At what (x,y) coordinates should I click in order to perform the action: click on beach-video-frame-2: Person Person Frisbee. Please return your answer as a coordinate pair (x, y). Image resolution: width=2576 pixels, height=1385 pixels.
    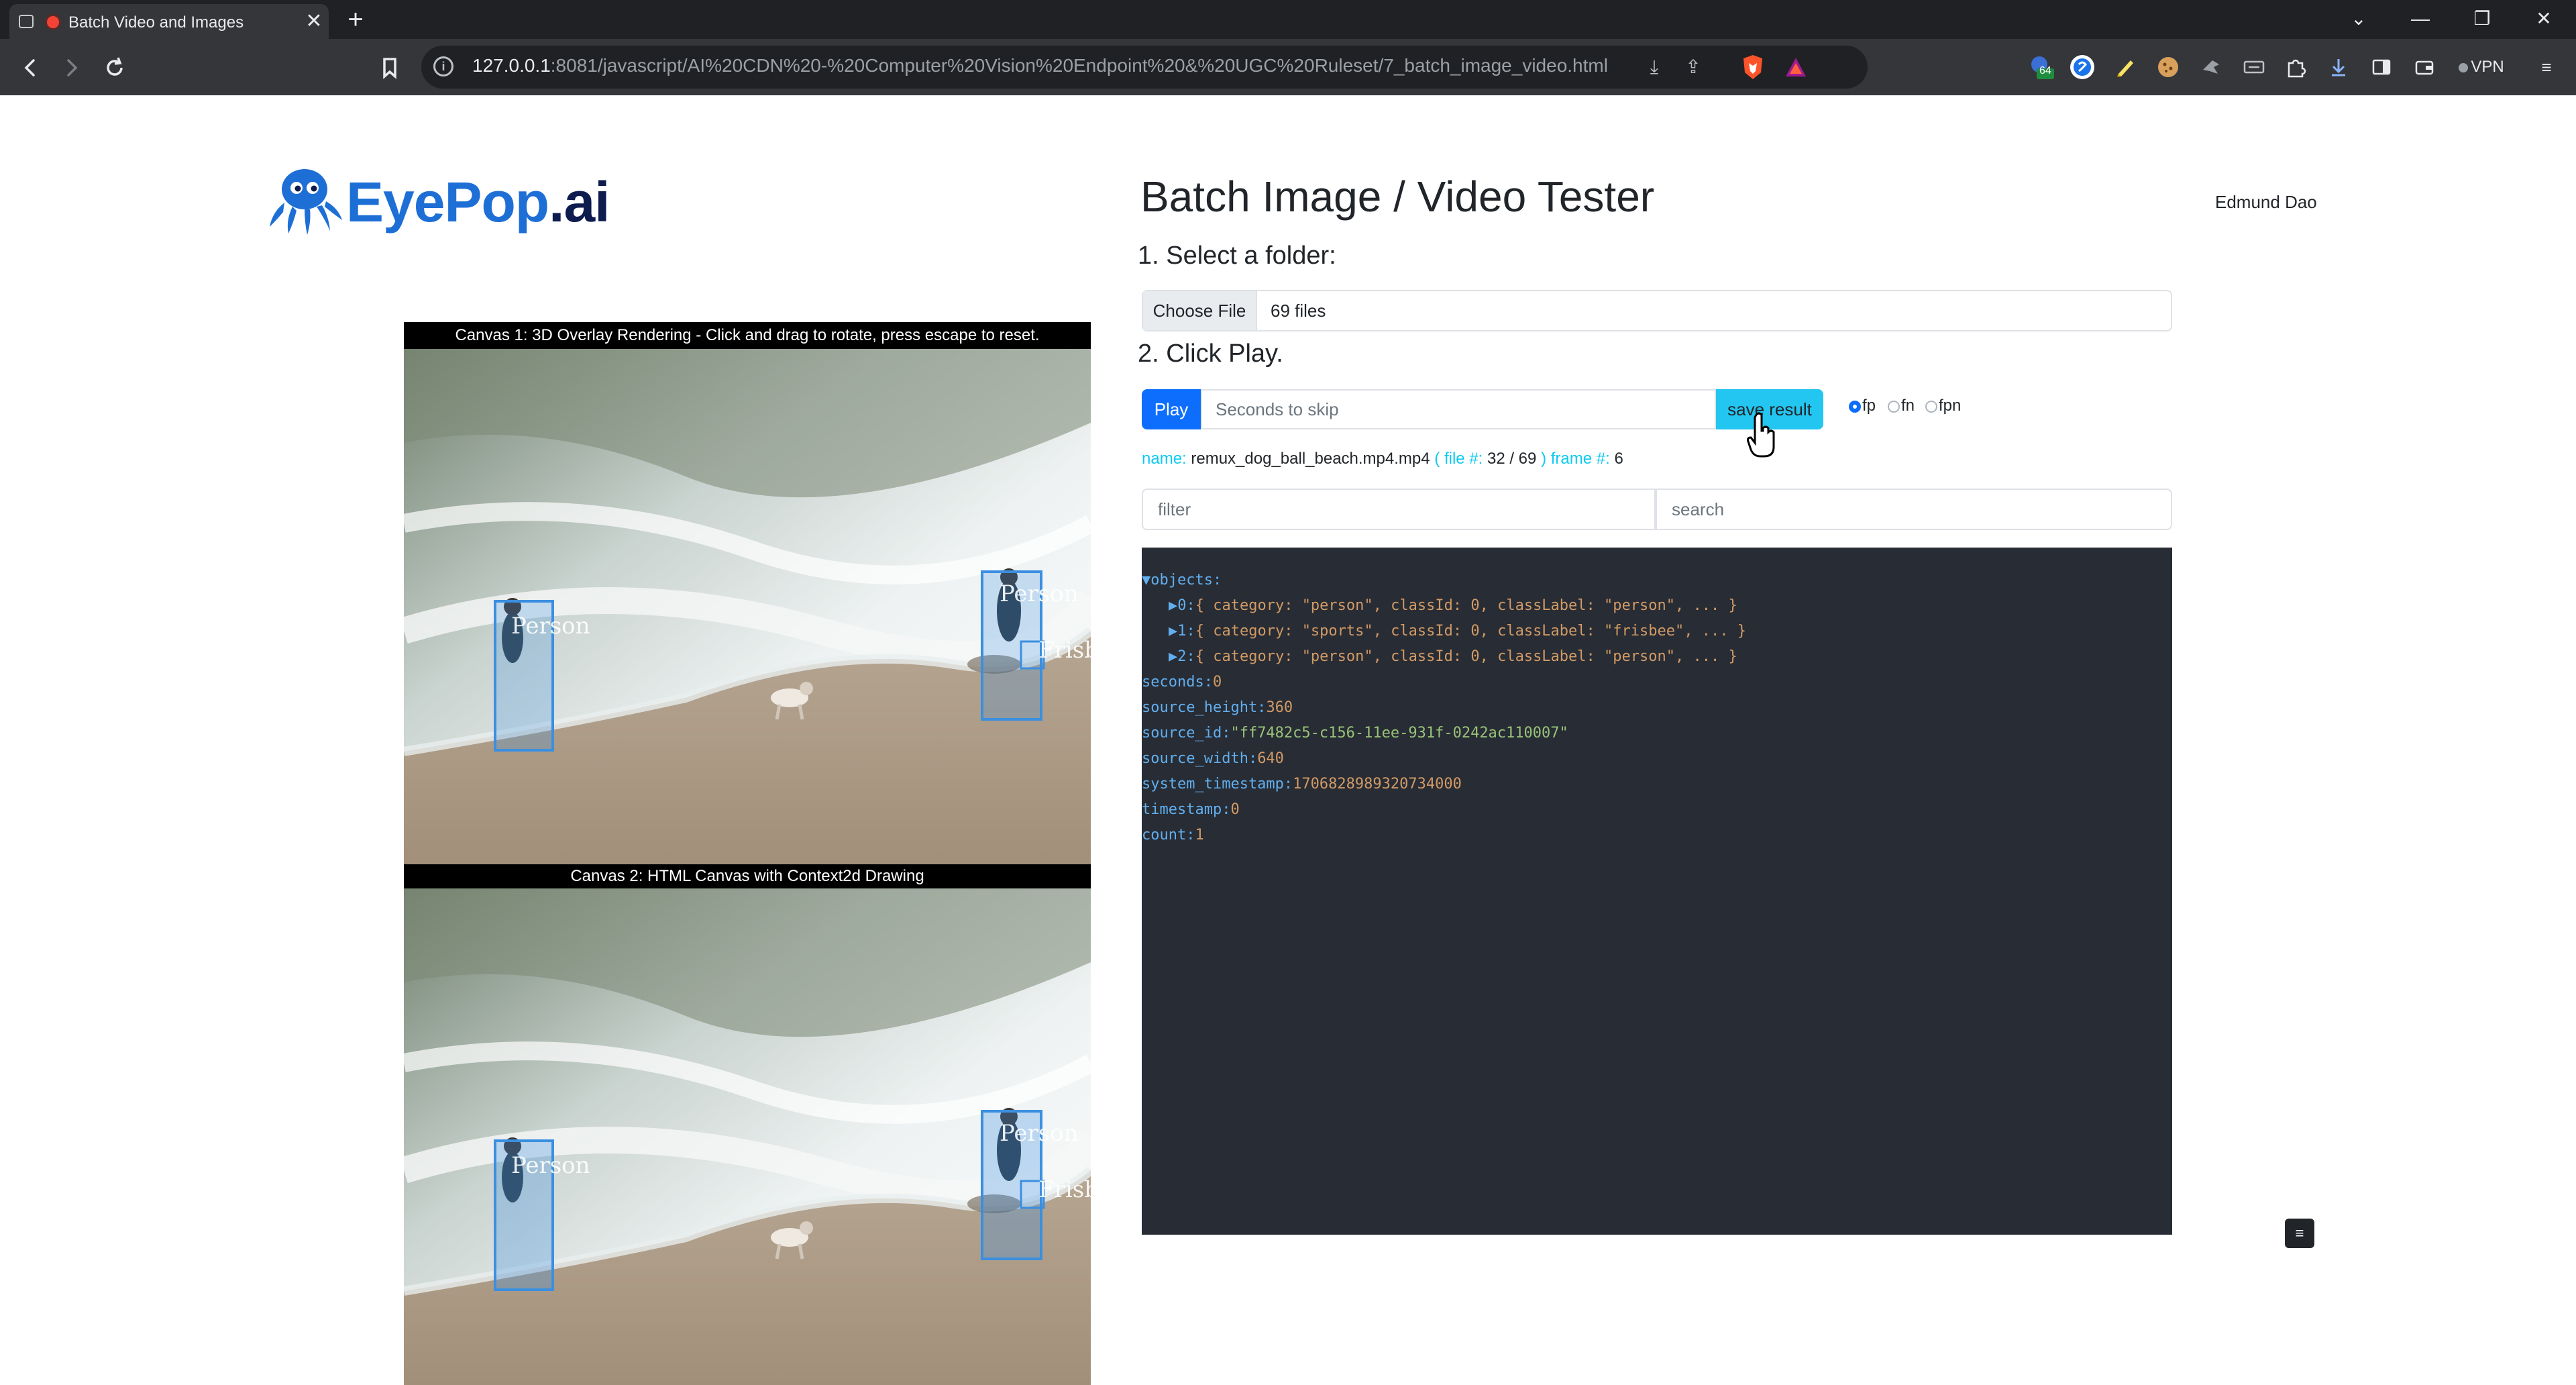
    Looking at the image, I should click on (747, 1136).